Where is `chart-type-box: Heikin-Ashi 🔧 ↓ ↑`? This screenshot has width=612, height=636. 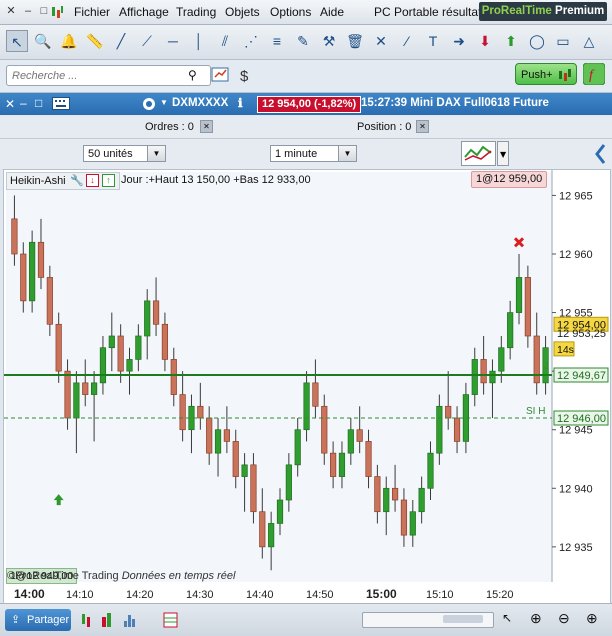
chart-type-box: Heikin-Ashi 🔧 ↓ ↑ is located at coordinates (63, 181).